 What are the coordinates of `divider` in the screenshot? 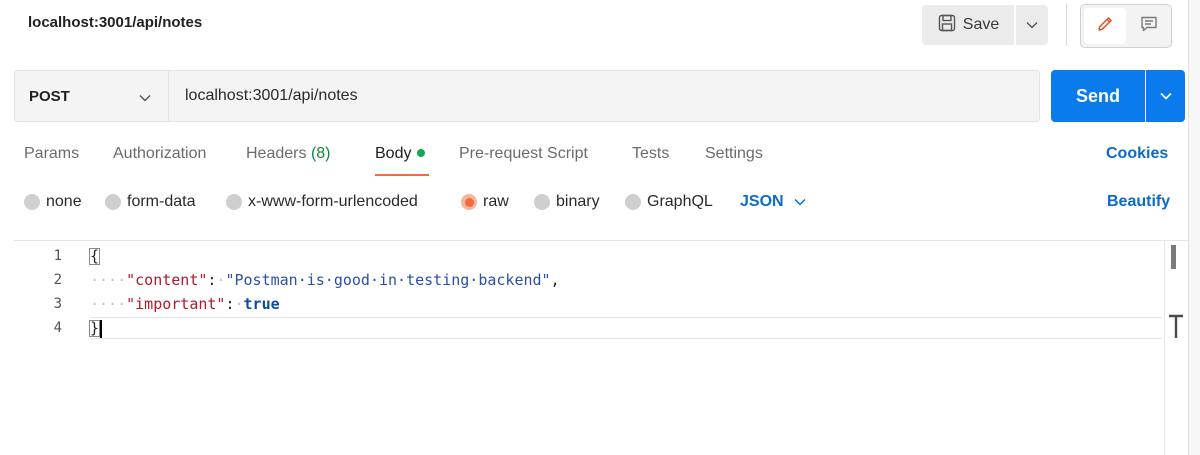 It's located at (1066, 25).